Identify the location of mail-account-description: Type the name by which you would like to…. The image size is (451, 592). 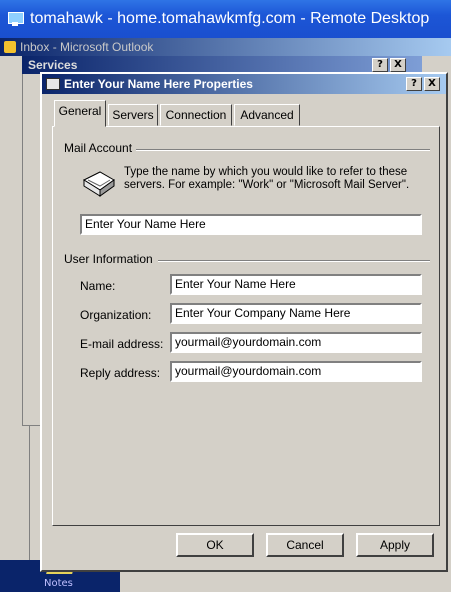
(267, 178).